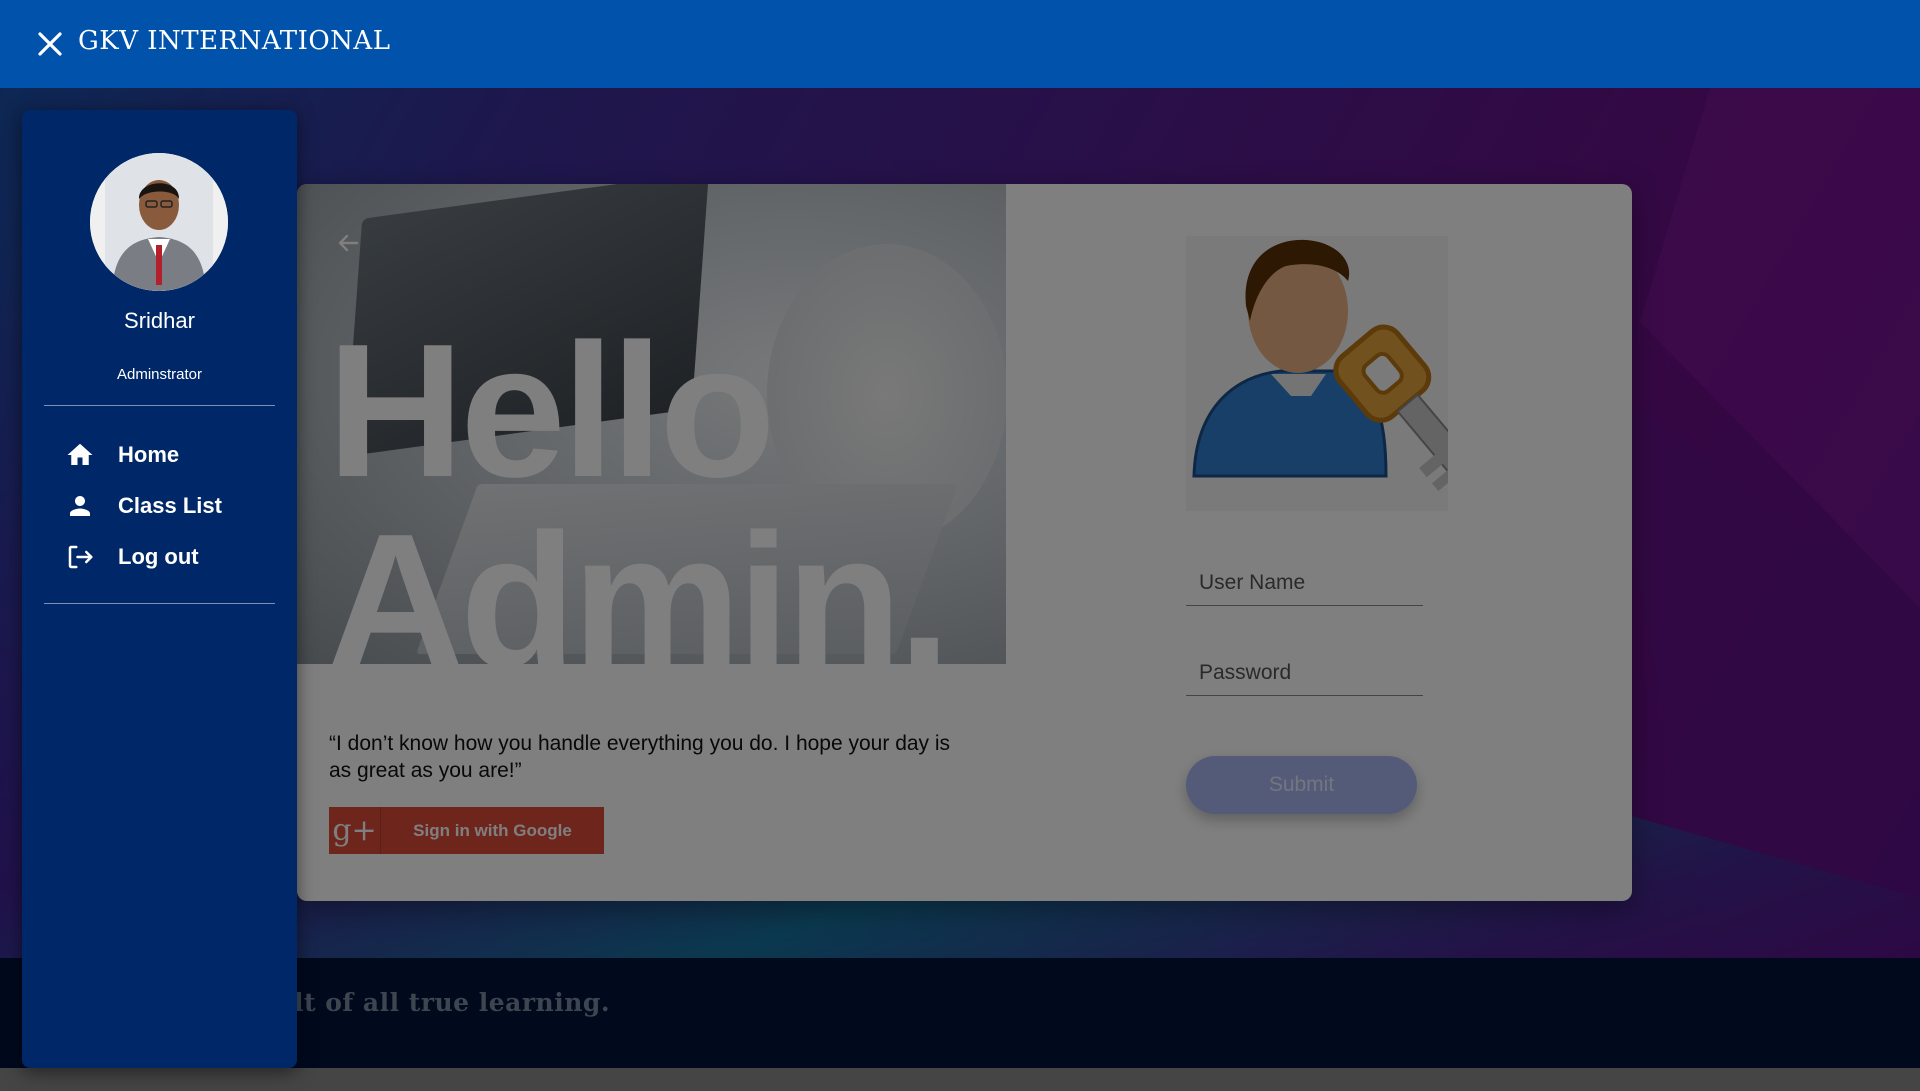 The height and width of the screenshot is (1091, 1920). I want to click on avatar, so click(159, 222).